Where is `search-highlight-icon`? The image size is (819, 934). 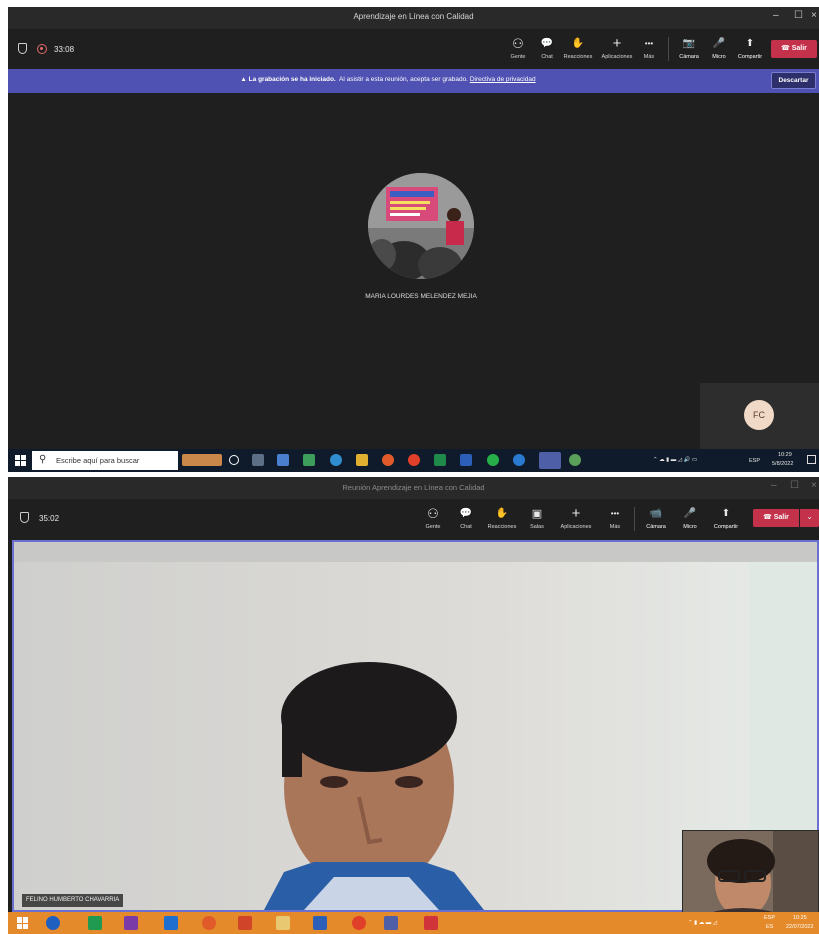
search-highlight-icon is located at coordinates (202, 460).